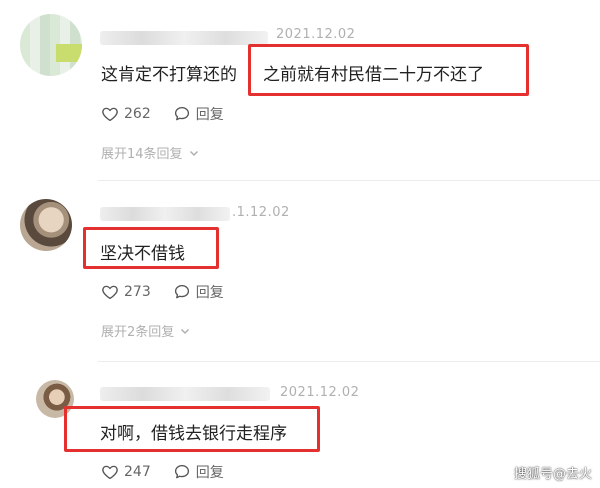 Image resolution: width=600 pixels, height=488 pixels. I want to click on comment-text-highlighted: 之前就有村民借二十万不还了, so click(373, 75).